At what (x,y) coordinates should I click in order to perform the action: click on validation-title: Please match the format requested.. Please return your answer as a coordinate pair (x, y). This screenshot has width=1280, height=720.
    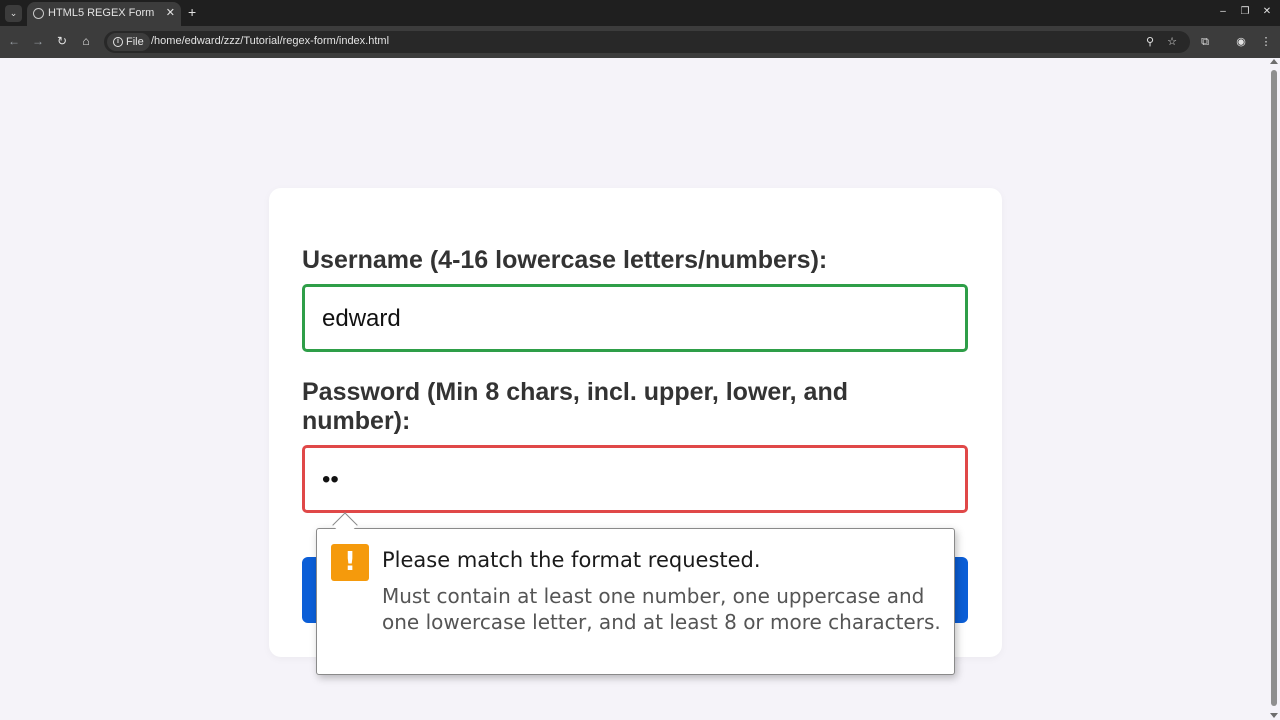
    Looking at the image, I should click on (571, 560).